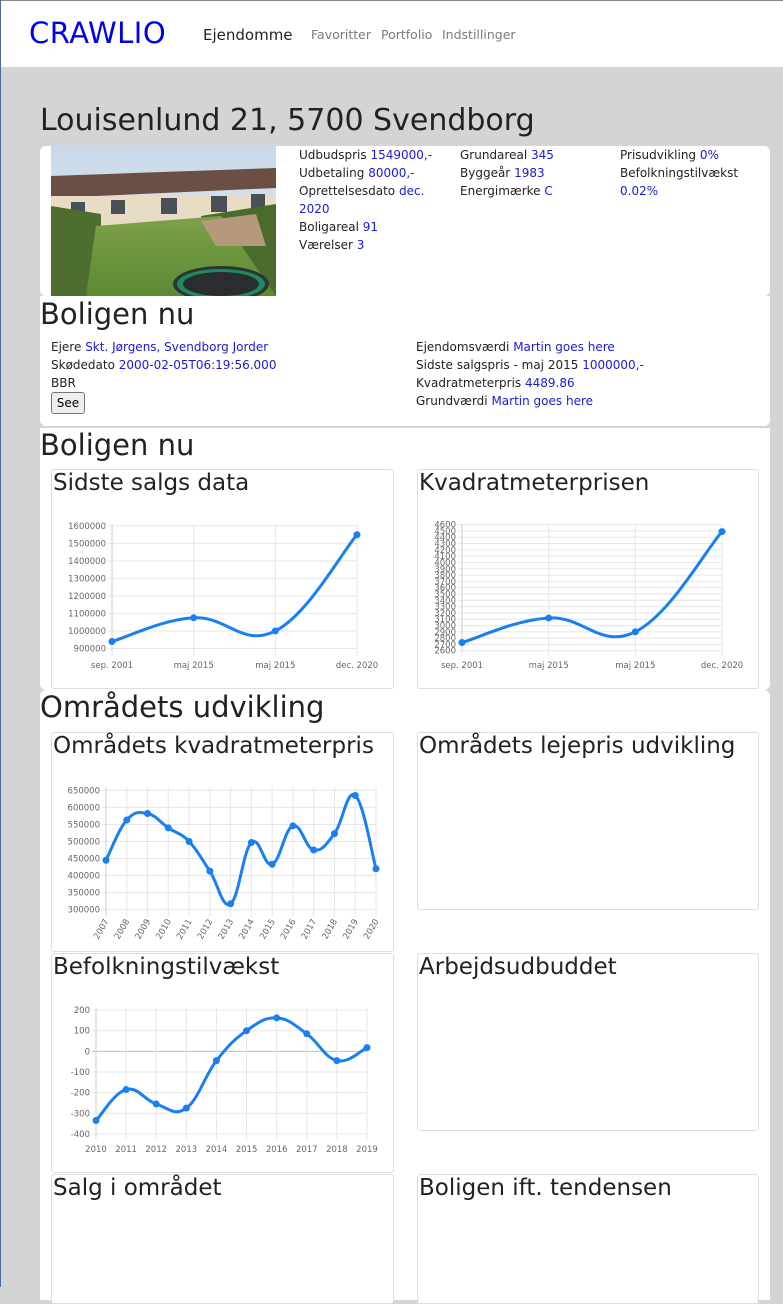 Image resolution: width=783 pixels, height=1304 pixels. I want to click on y-tick-label: 1200000, so click(87, 597).